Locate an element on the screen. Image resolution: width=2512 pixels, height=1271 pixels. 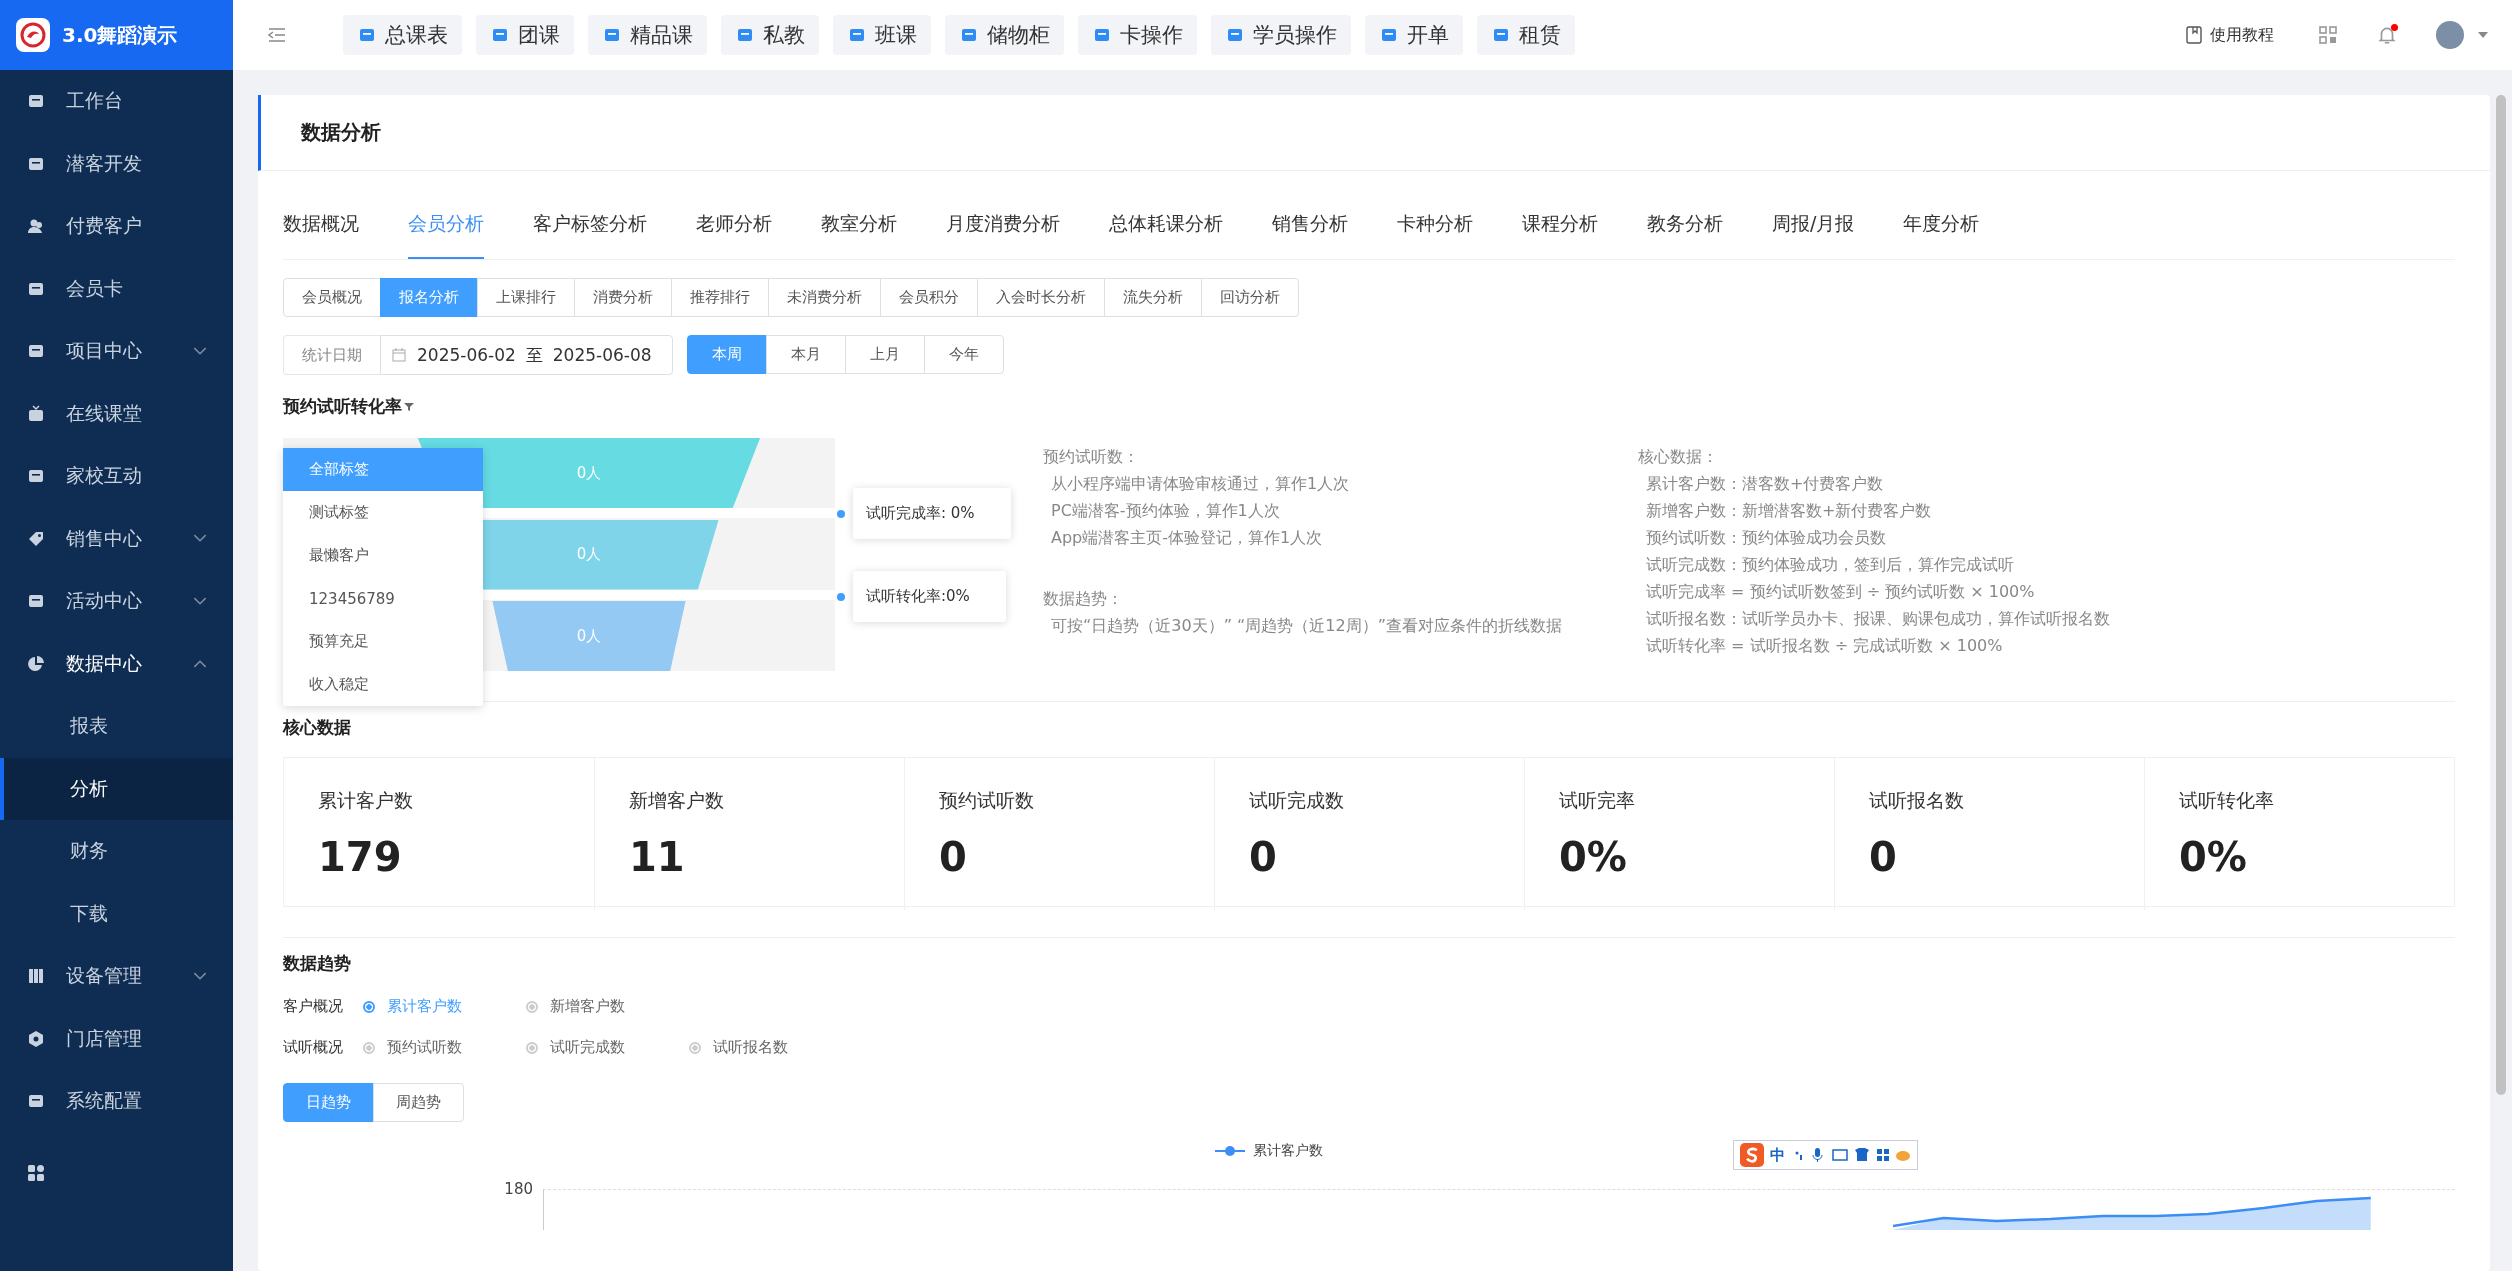
range-button: 上月 is located at coordinates (884, 354).